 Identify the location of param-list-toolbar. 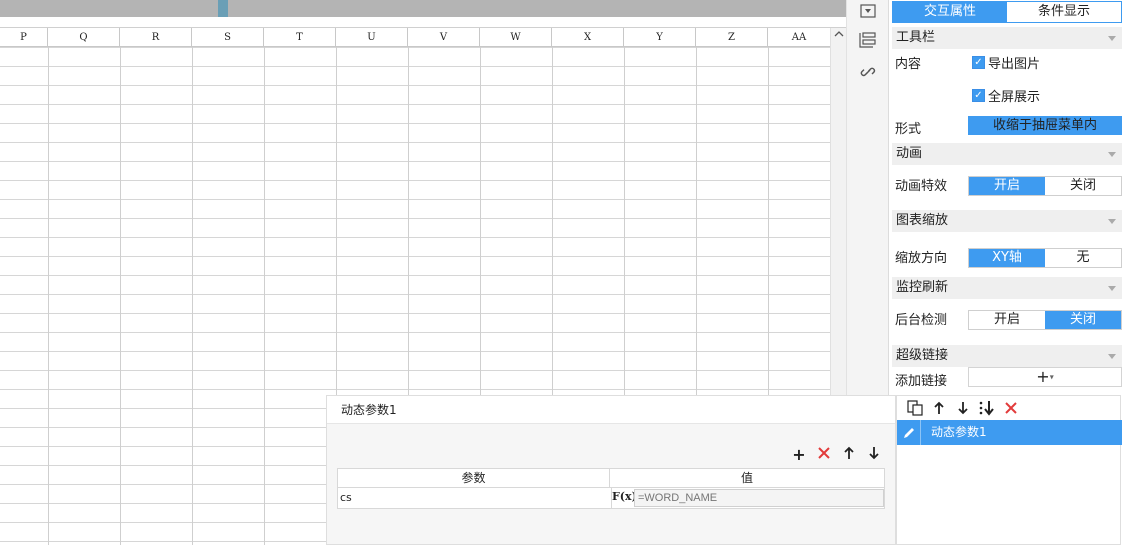
(1009, 408).